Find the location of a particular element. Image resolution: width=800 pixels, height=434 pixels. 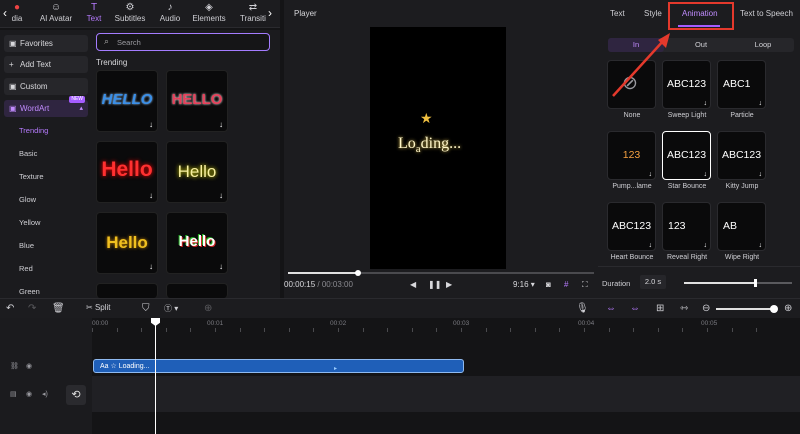

fit-icon: ⊞ is located at coordinates (660, 308).